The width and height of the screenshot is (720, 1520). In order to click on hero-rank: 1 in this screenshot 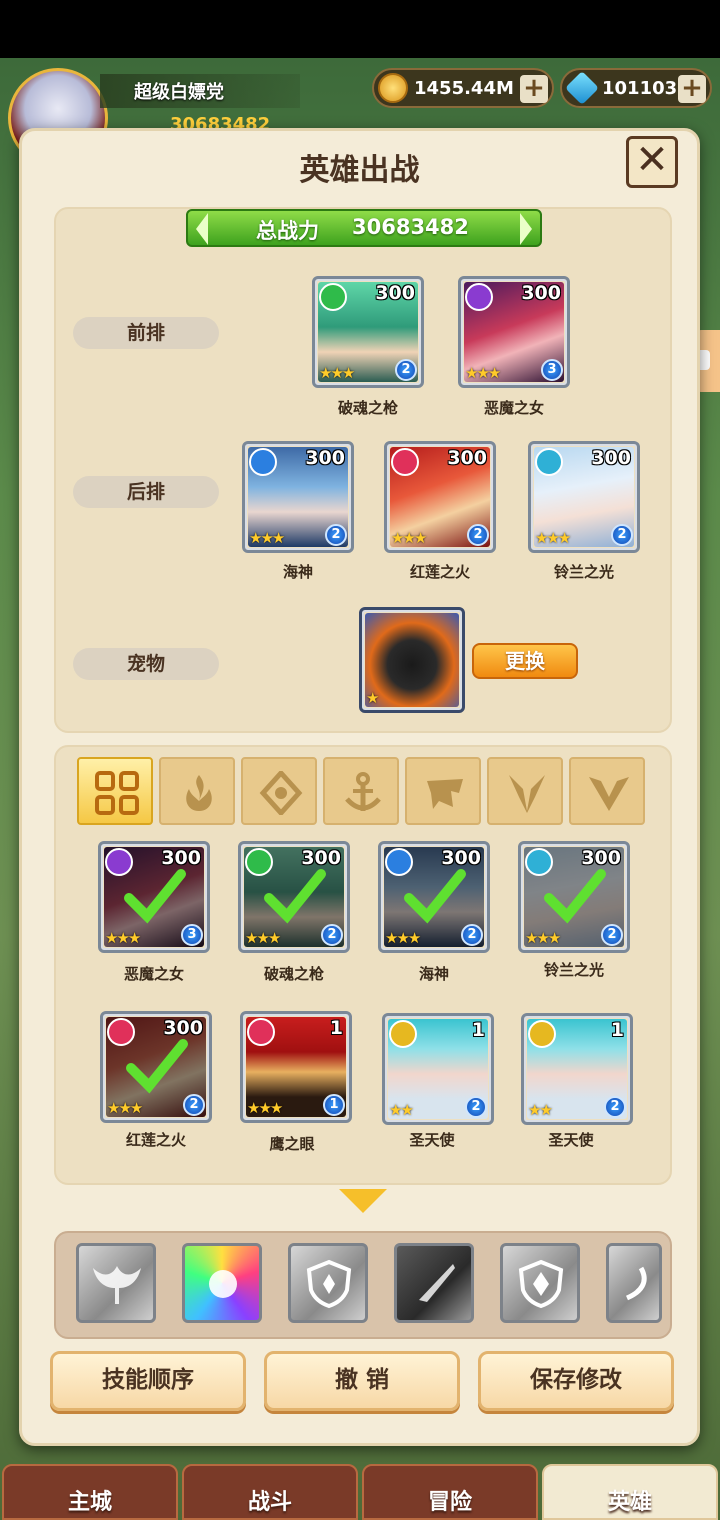, I will do `click(334, 1105)`.